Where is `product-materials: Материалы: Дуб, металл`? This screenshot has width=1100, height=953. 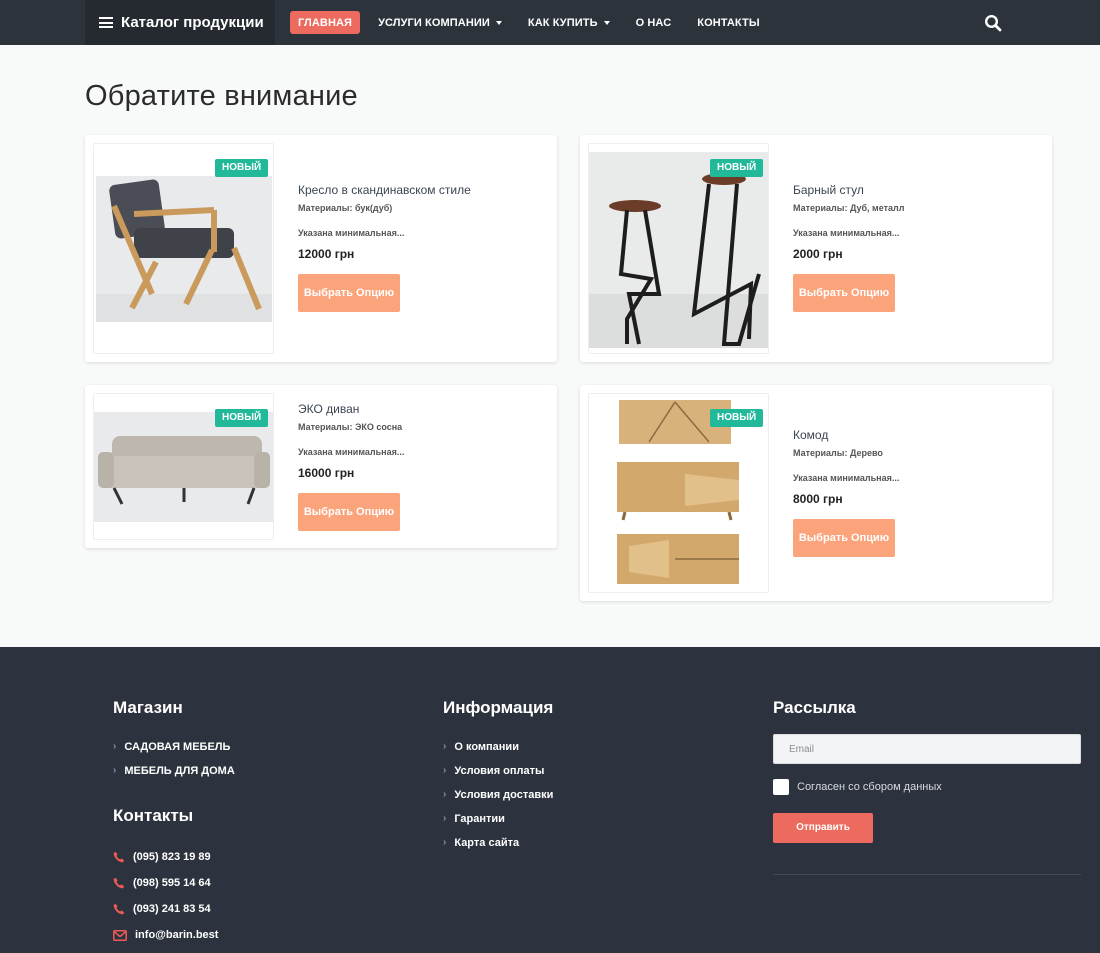
product-materials: Материалы: Дуб, металл is located at coordinates (849, 208).